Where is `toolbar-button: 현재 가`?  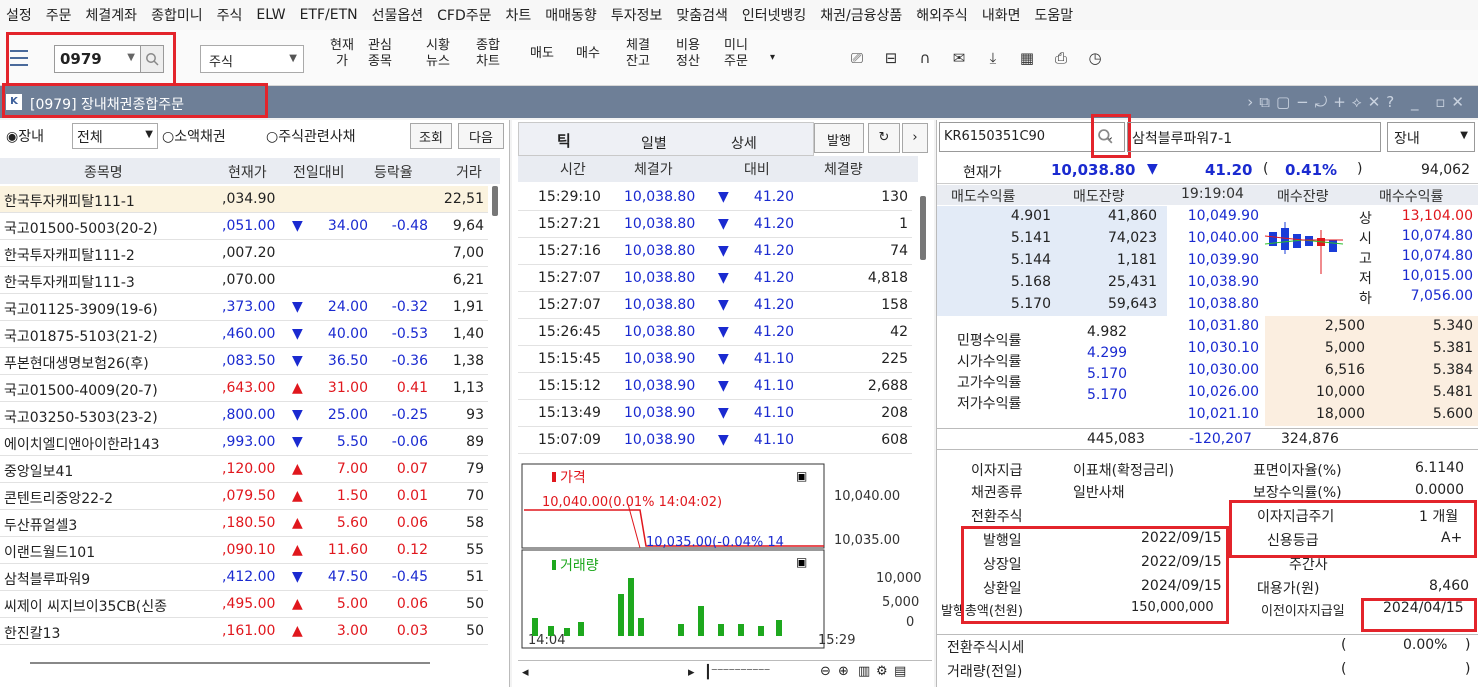
toolbar-button: 현재 가 is located at coordinates (342, 54).